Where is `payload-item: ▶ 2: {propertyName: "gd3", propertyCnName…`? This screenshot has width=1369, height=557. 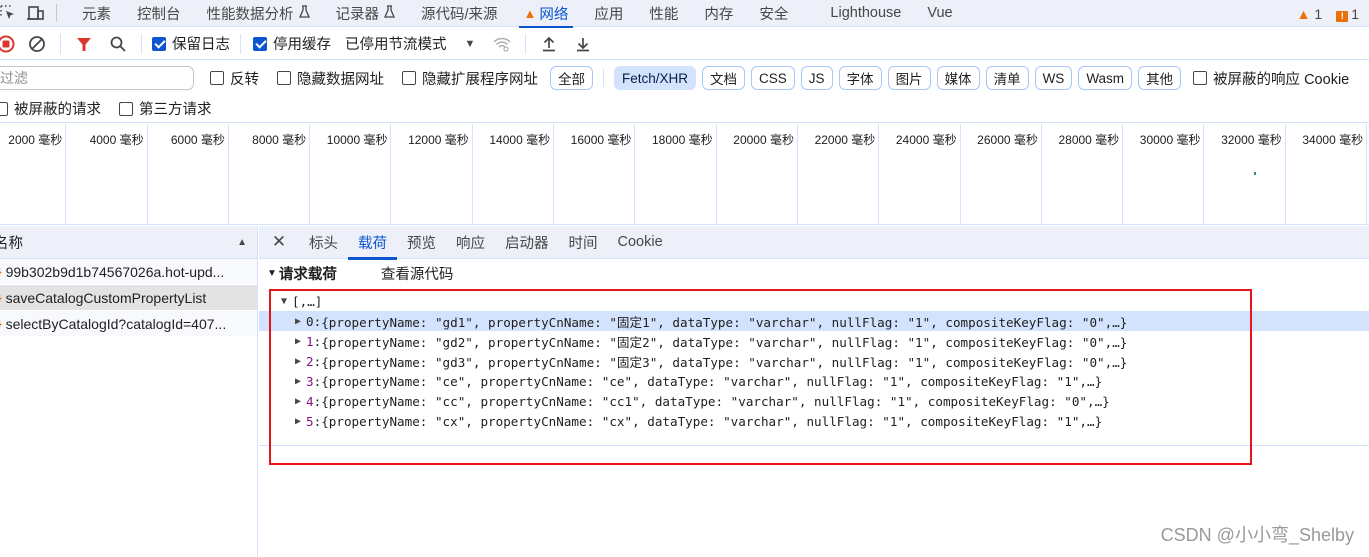 payload-item: ▶ 2: {propertyName: "gd3", propertyCnName… is located at coordinates (814, 361).